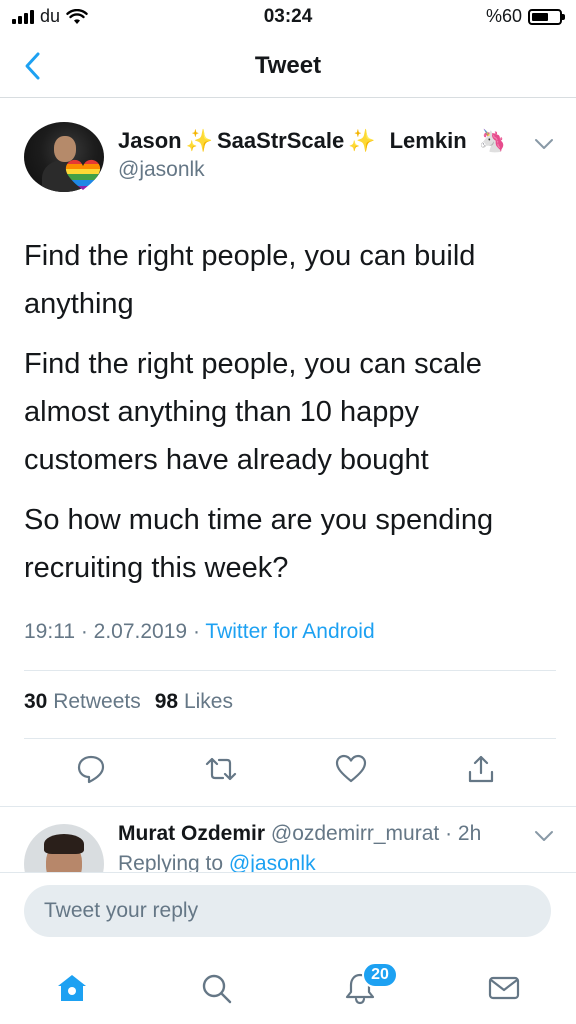  Describe the element at coordinates (288, 772) in the screenshot. I see `tweet-actions` at that location.